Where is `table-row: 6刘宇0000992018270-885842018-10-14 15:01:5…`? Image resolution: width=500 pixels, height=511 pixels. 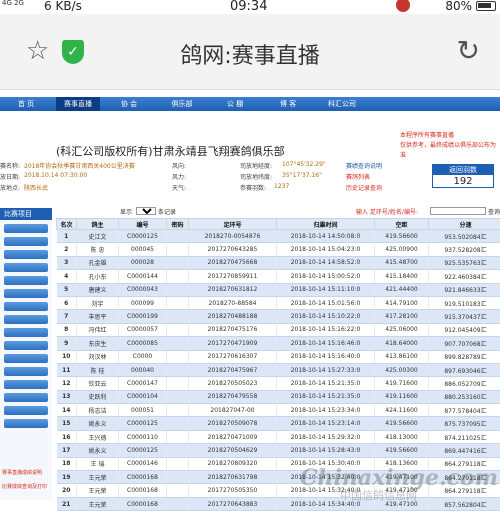
table-row: 6刘宇0000992018270-885842018-10-14 15:01:5… is located at coordinates (278, 302).